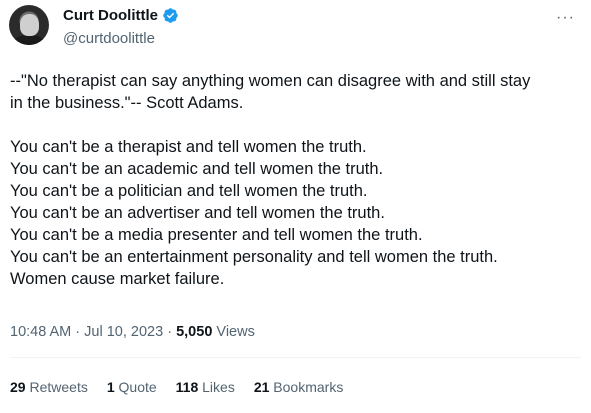 The image size is (591, 413). Describe the element at coordinates (235, 332) in the screenshot. I see `views-label: Views` at that location.